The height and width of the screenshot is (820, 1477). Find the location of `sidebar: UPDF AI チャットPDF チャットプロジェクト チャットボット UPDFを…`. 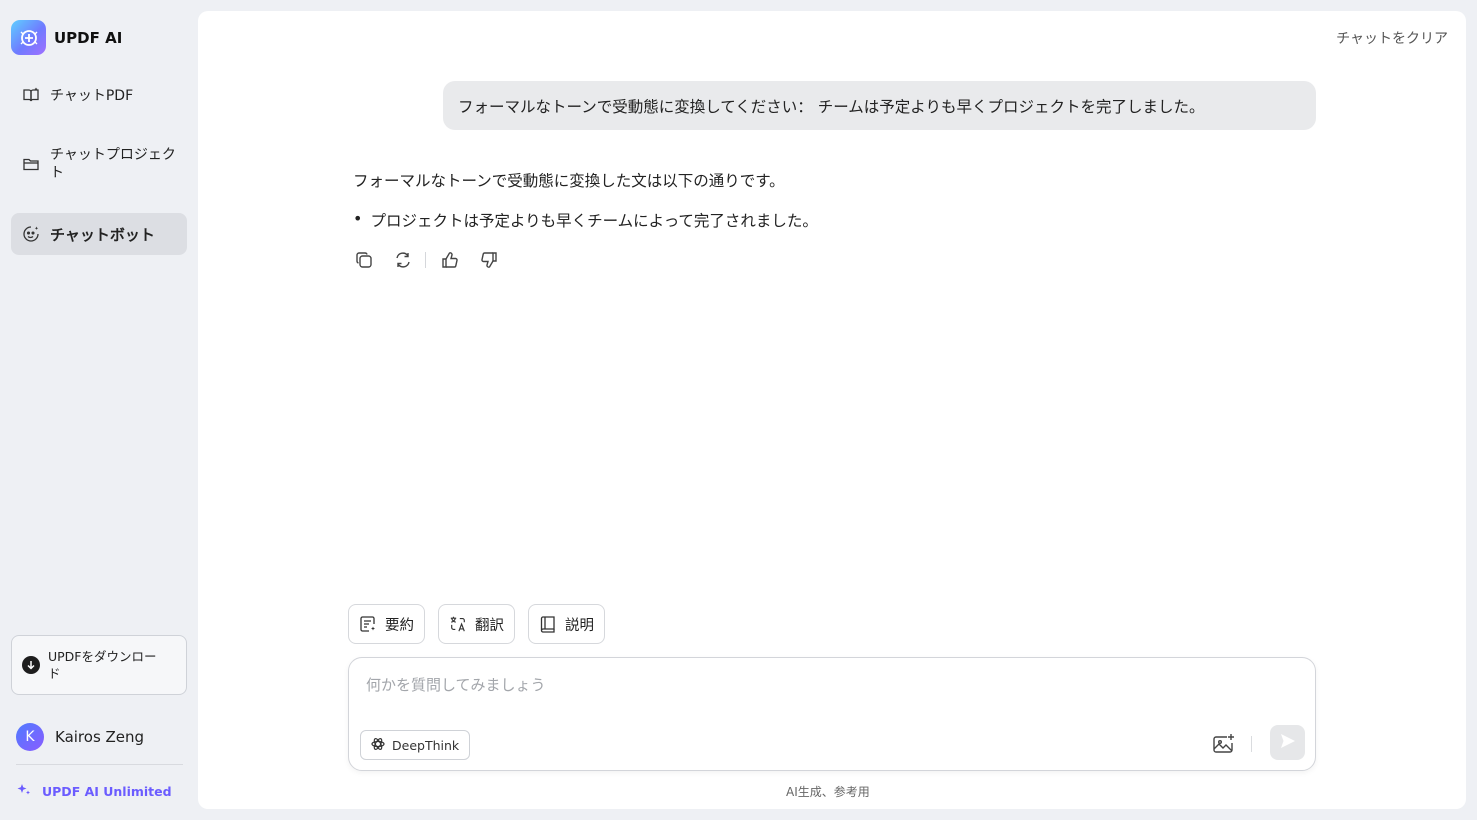

sidebar: UPDF AI チャットPDF チャットプロジェクト チャットボット UPDFを… is located at coordinates (99, 410).